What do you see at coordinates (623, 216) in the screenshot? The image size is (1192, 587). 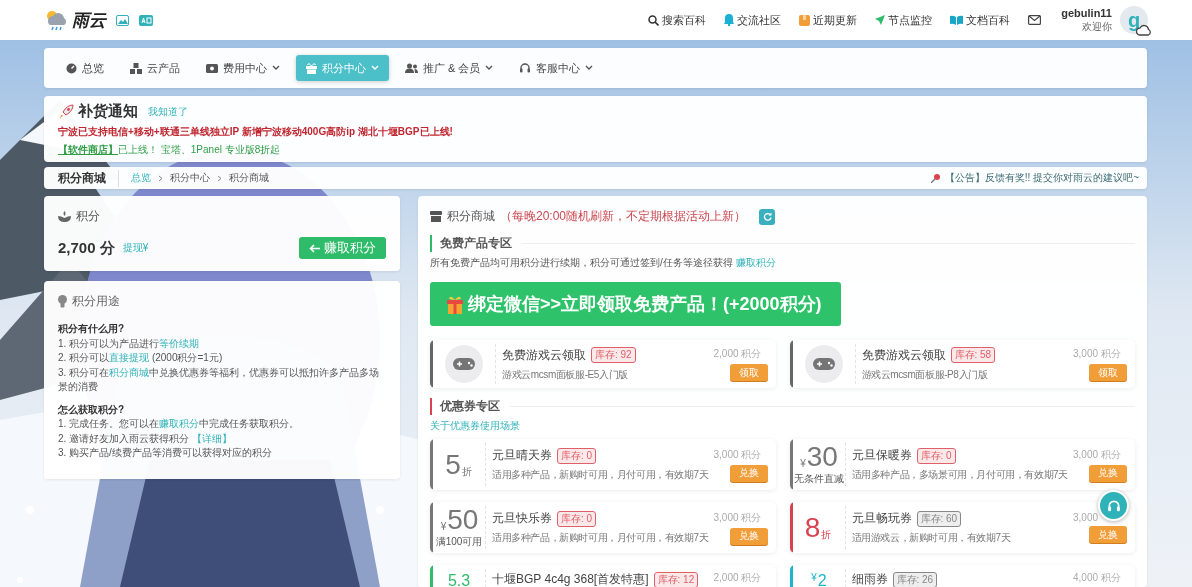 I see `refresh-note: （每晚20:00随机刷新，不定期根据活动上新）` at bounding box center [623, 216].